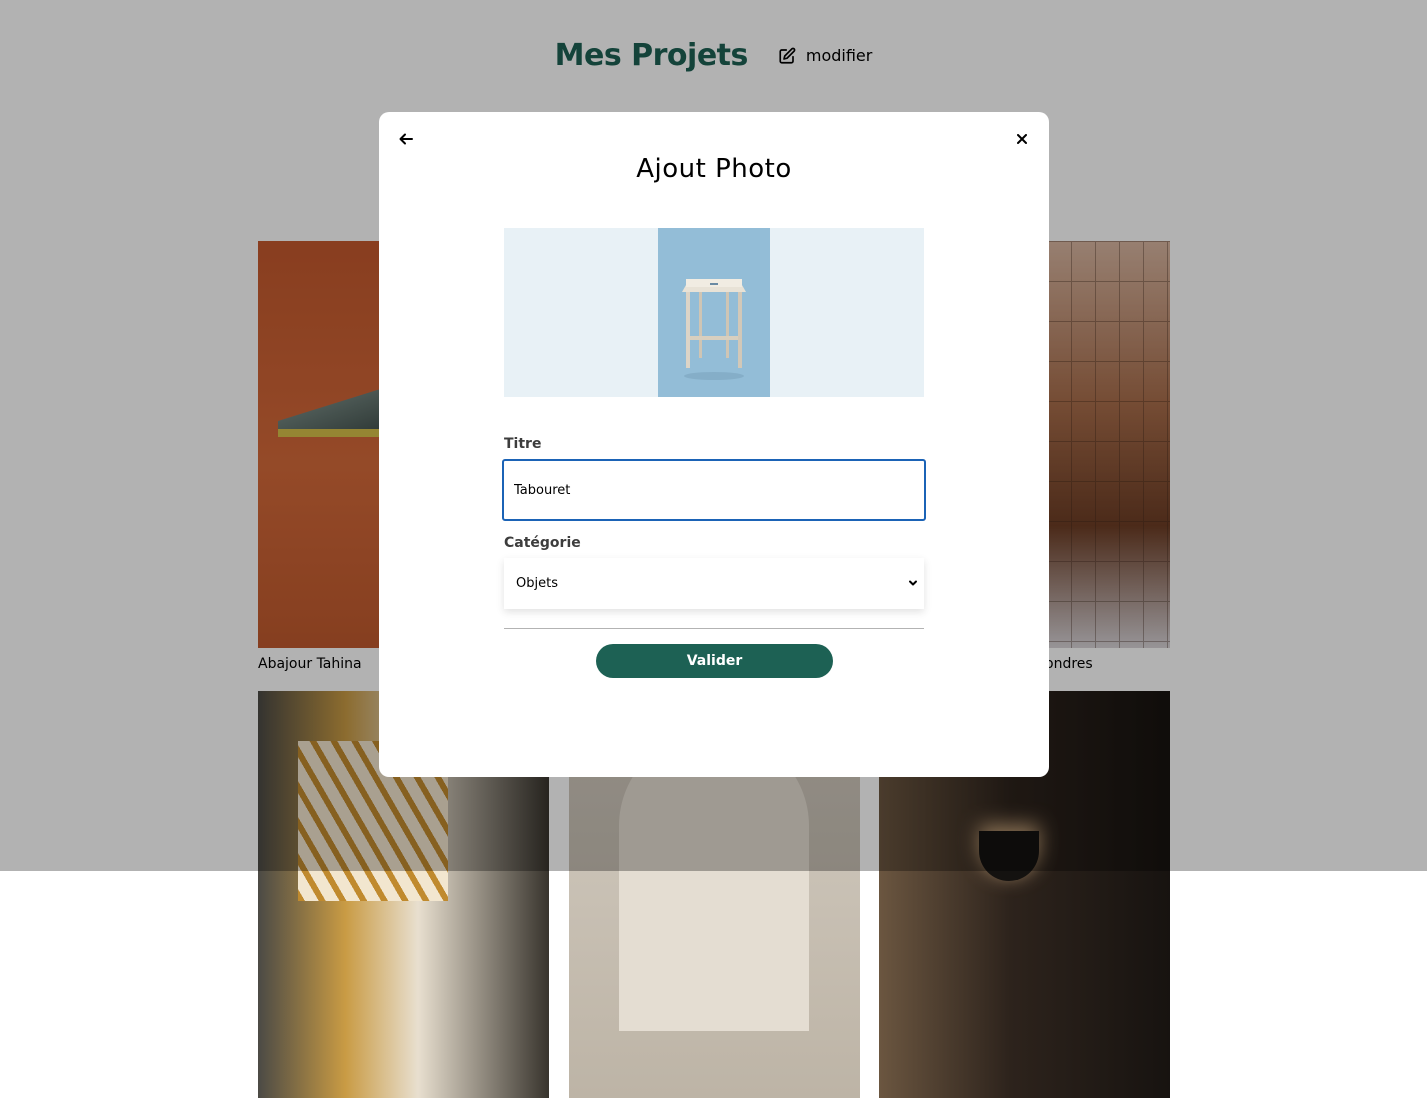  What do you see at coordinates (714, 532) in the screenshot?
I see `add-photo-form: Titre Catégorie Objets` at bounding box center [714, 532].